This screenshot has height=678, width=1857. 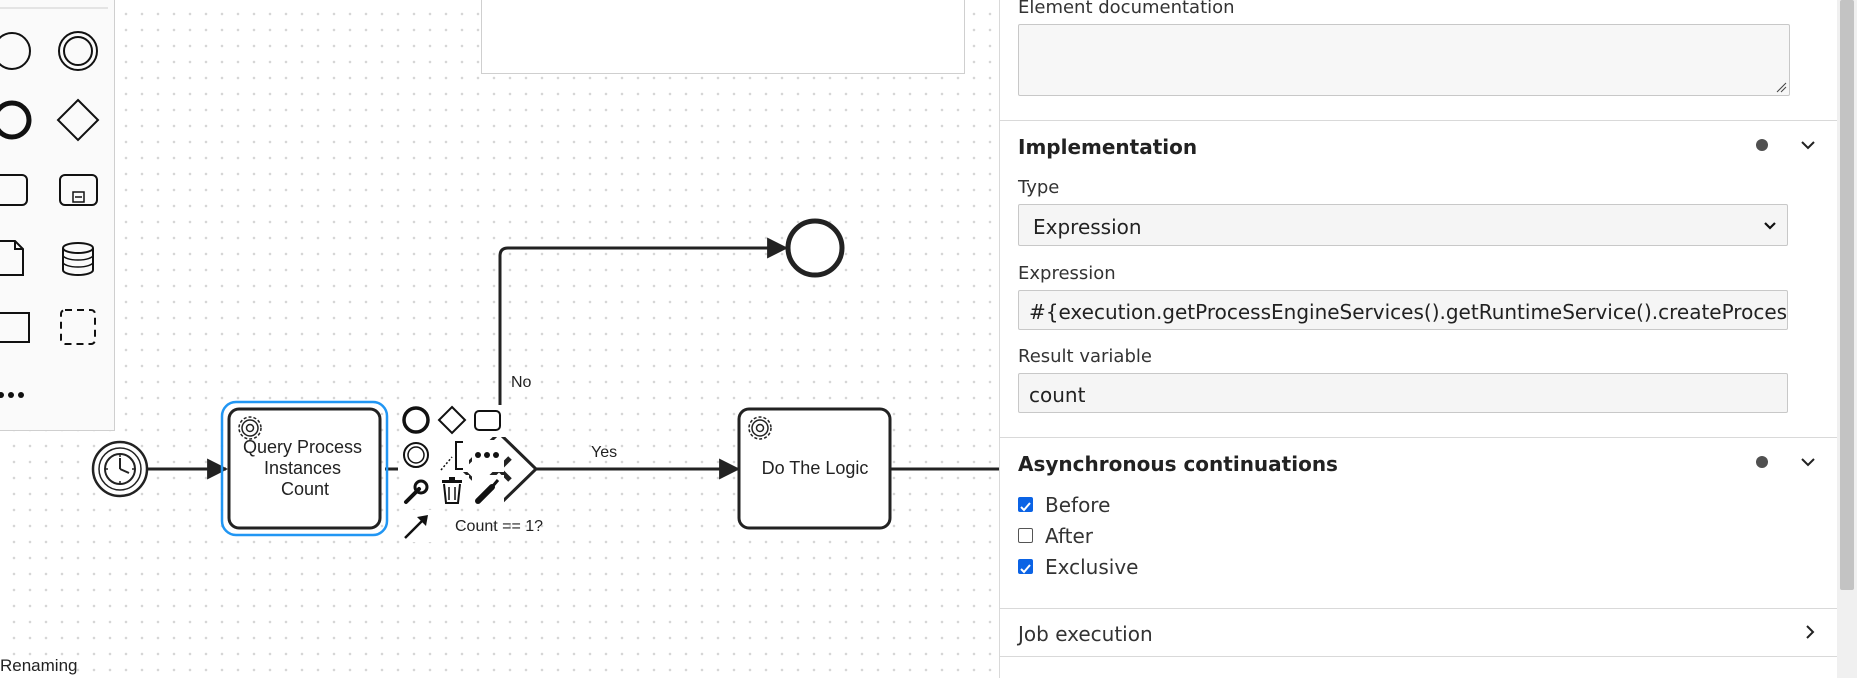 What do you see at coordinates (1403, 393) in the screenshot?
I see `result-variable-input: count` at bounding box center [1403, 393].